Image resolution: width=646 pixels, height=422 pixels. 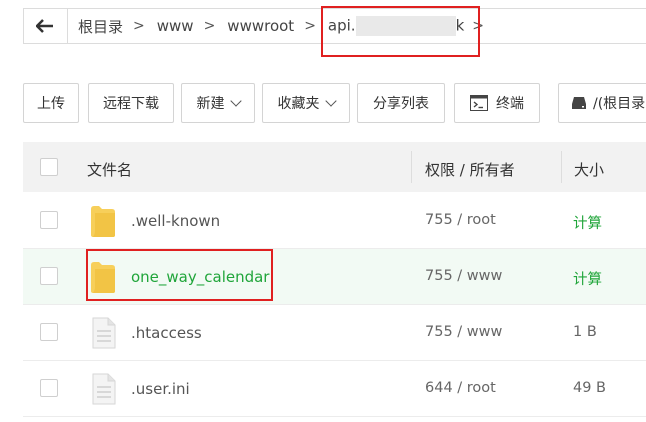 What do you see at coordinates (510, 104) in the screenshot?
I see `terminal-label: 终端` at bounding box center [510, 104].